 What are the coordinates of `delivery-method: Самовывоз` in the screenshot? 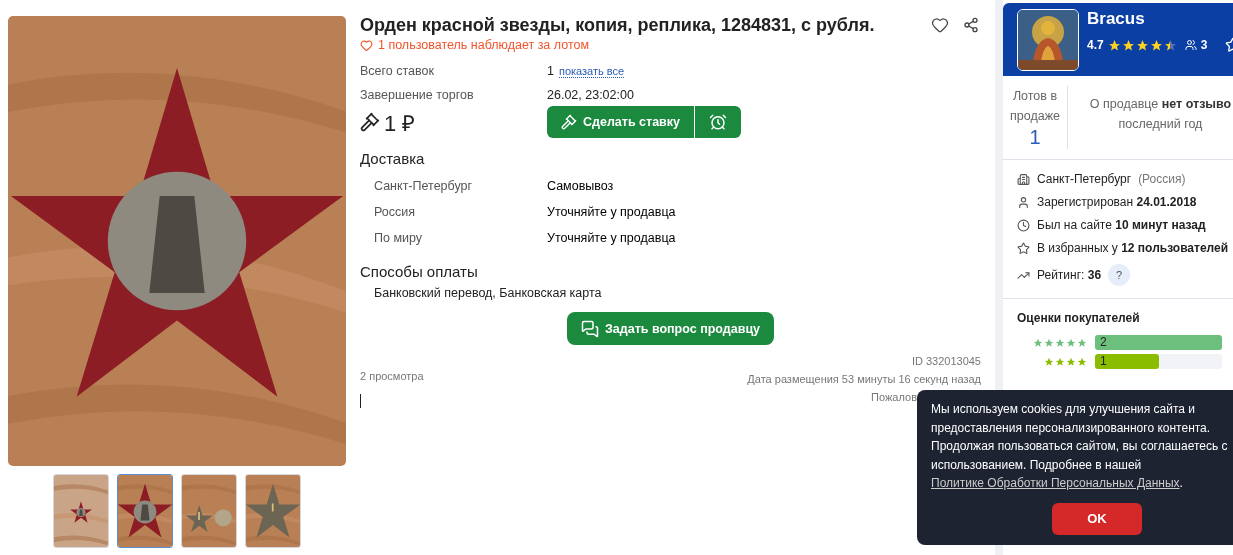 It's located at (581, 186).